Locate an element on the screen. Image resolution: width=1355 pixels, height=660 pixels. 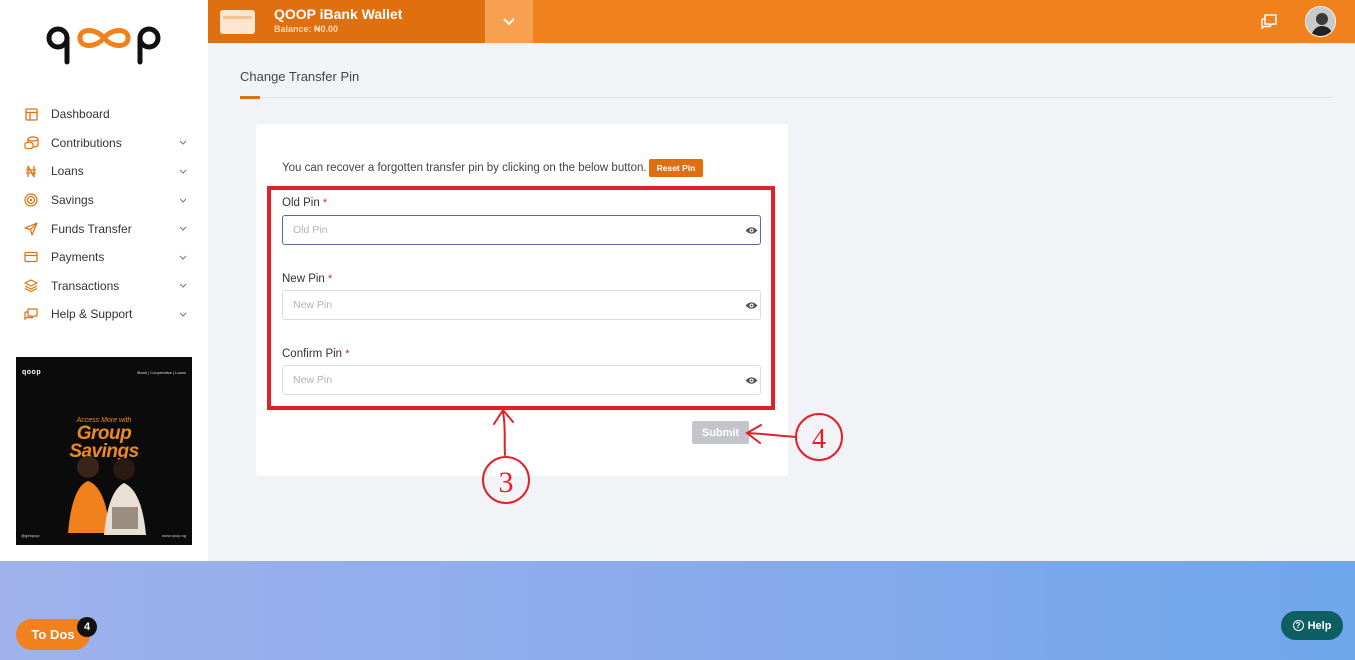
old-pin-input is located at coordinates (503, 230).